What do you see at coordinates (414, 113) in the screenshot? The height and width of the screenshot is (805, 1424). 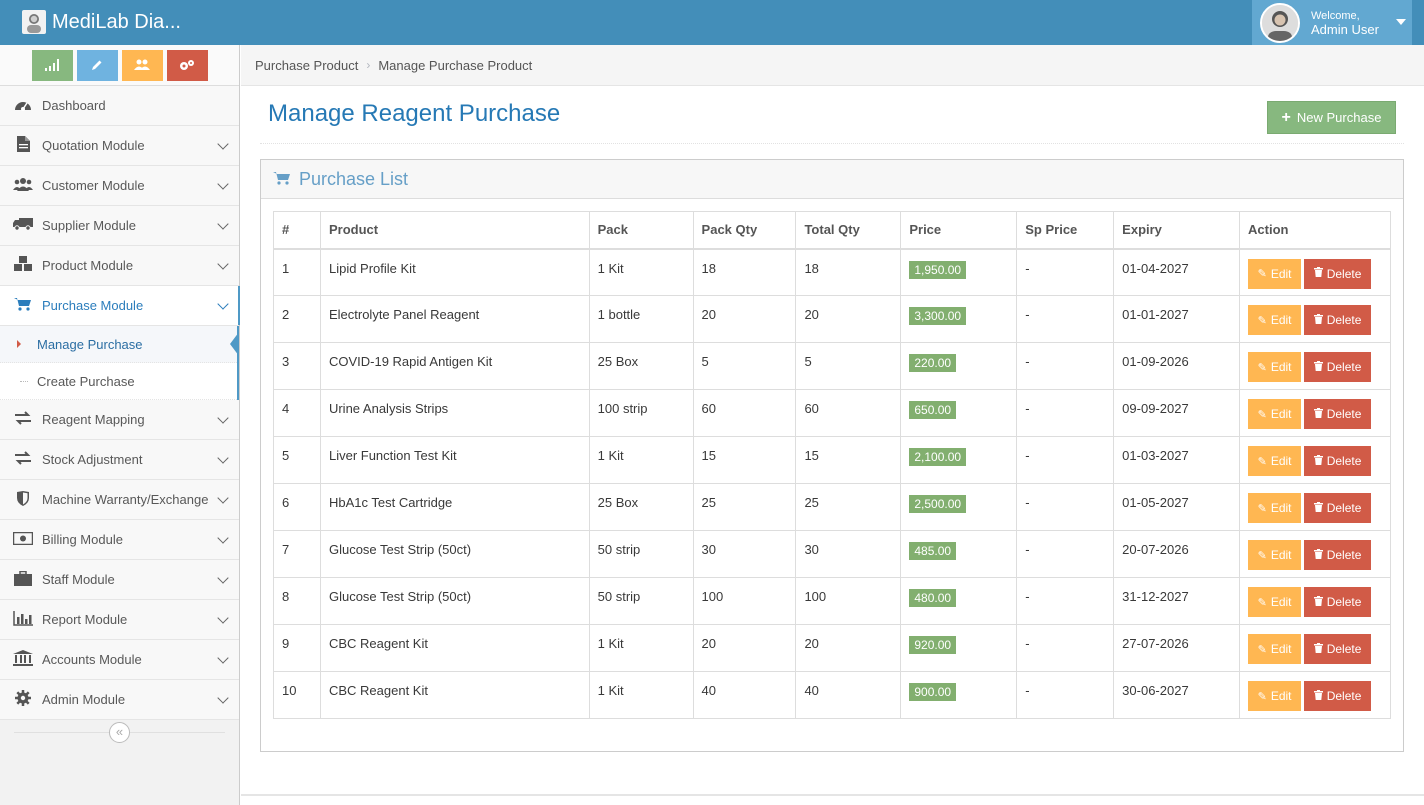 I see `page-title: Manage Reagent Purchase` at bounding box center [414, 113].